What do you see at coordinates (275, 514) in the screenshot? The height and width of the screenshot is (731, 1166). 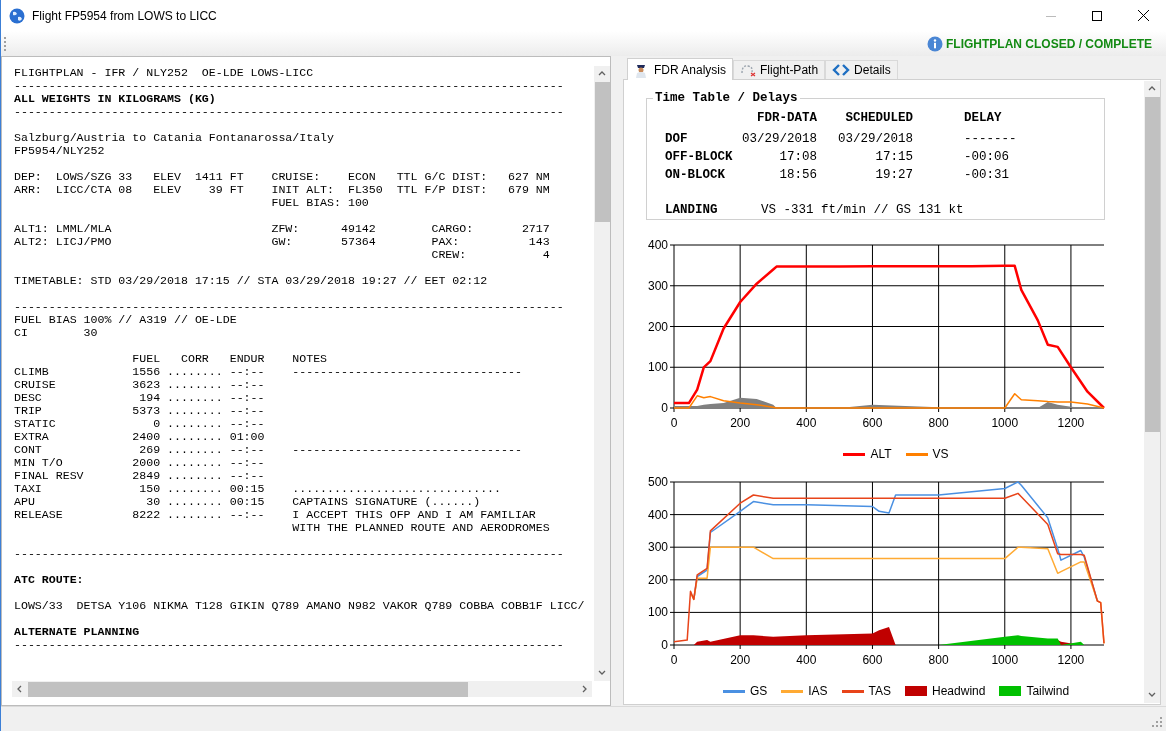 I see `plan-text-line: RELEASE 8222 ........ --:-- I ACCEPT THIS OFP AND I AM FAMILIAR` at bounding box center [275, 514].